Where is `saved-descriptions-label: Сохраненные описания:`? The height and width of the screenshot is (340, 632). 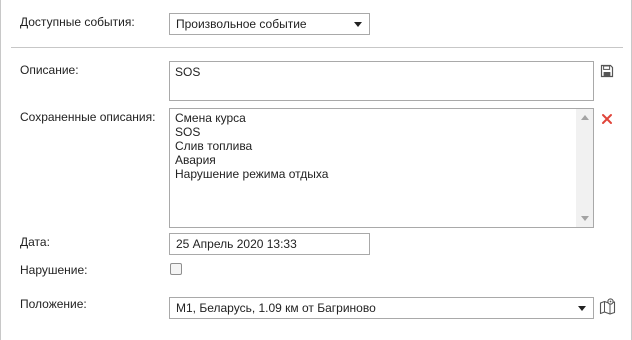
saved-descriptions-label: Сохраненные описания: is located at coordinates (88, 117).